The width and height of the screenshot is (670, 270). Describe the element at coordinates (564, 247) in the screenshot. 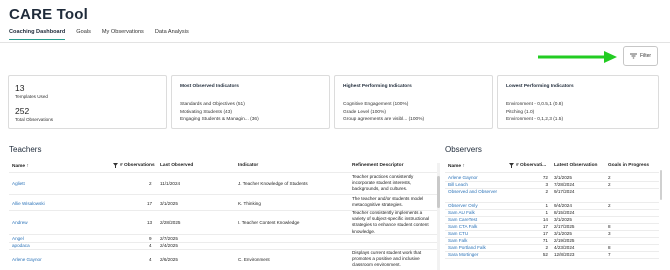

I see `observer-latest: 4/23/2024` at that location.